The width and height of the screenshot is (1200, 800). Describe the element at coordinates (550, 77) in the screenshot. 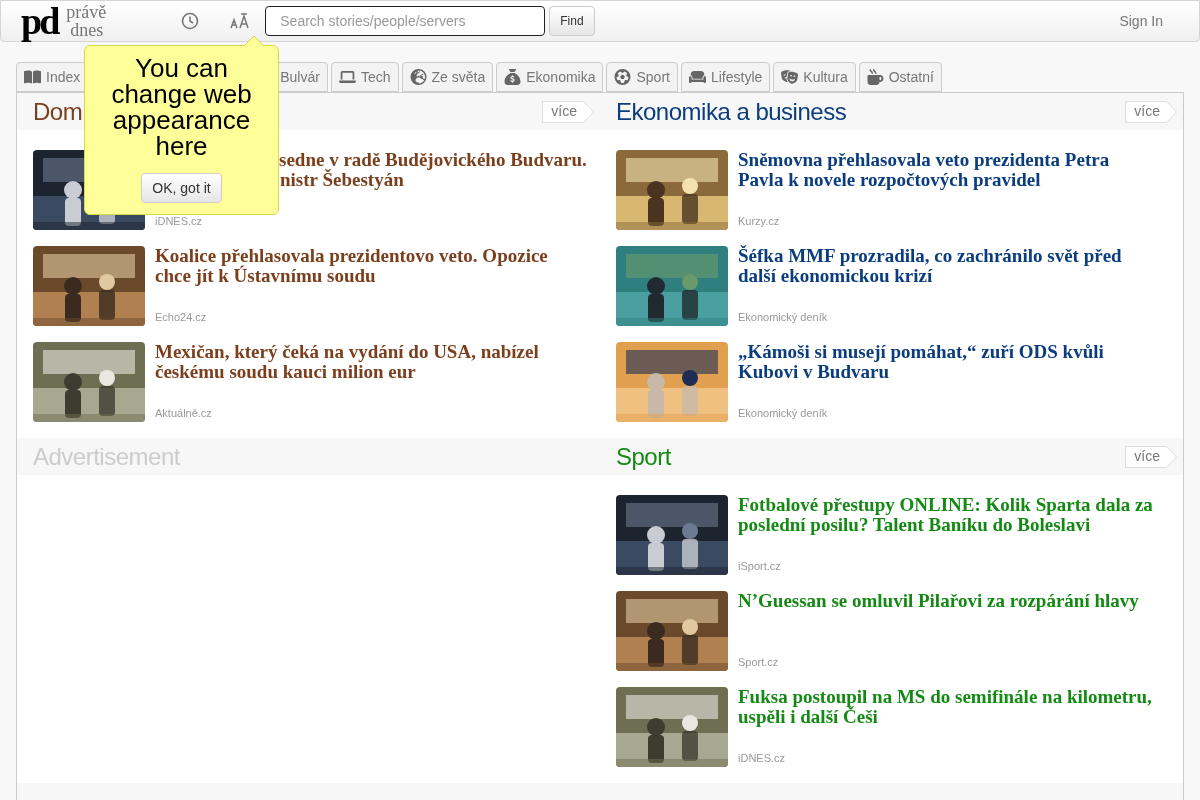

I see `category-tab: Ekonomika` at that location.